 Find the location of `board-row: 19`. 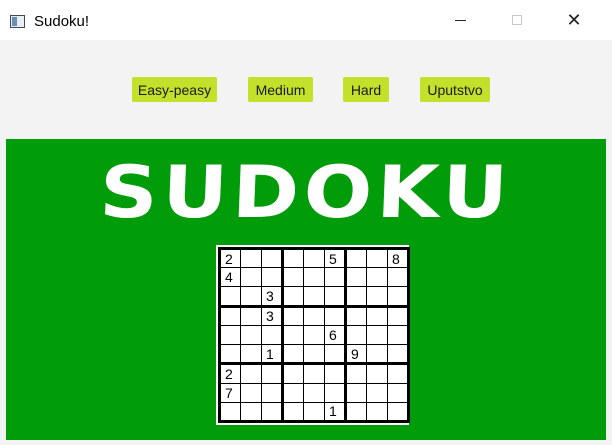

board-row: 19 is located at coordinates (314, 354).